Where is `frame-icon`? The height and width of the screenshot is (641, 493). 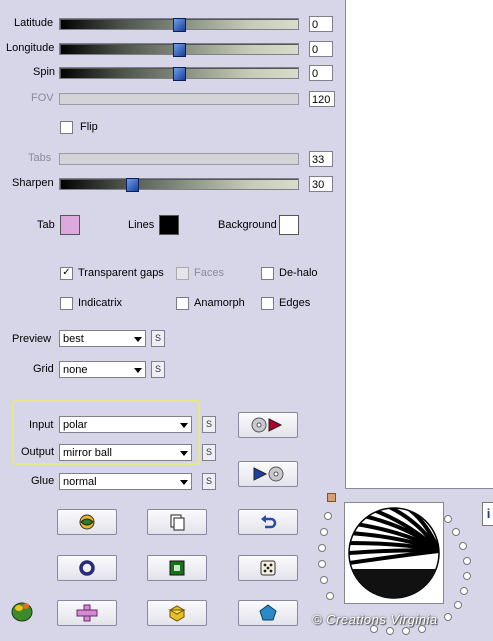
frame-icon is located at coordinates (177, 568).